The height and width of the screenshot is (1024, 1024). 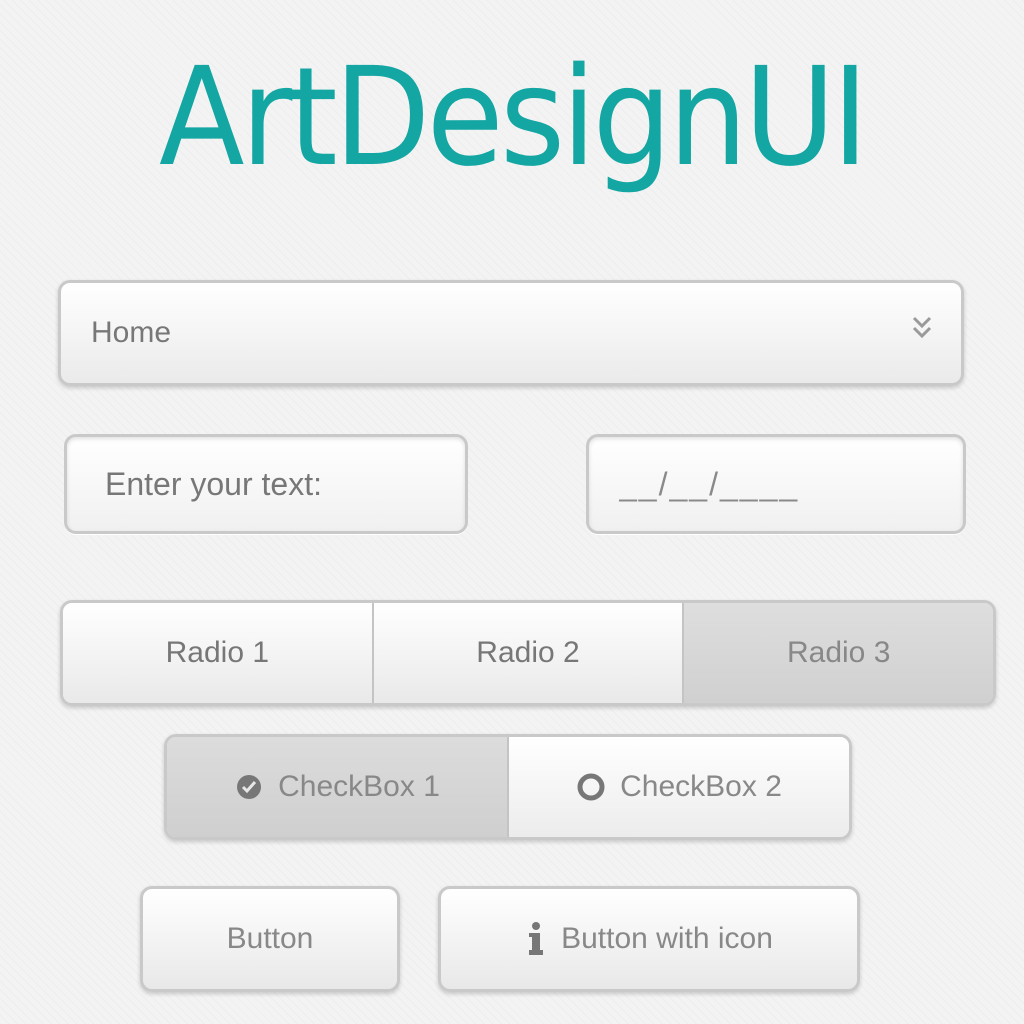 I want to click on radio-option-1: Radio 1, so click(x=218, y=653).